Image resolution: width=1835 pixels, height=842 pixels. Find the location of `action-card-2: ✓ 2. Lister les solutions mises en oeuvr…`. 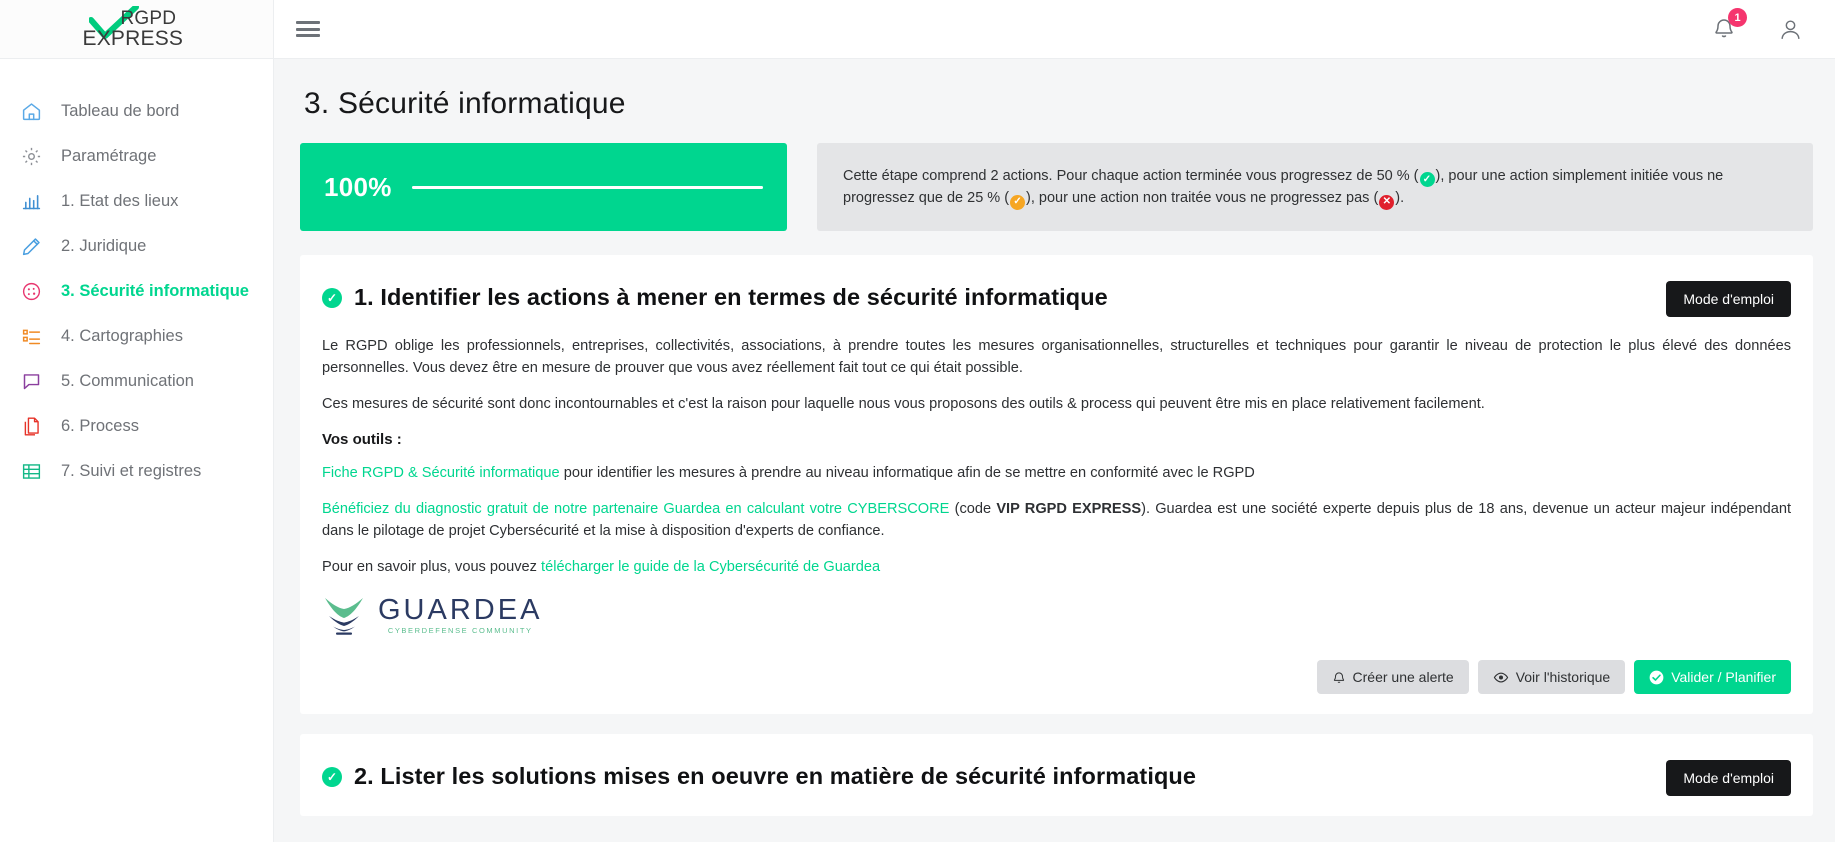

action-card-2: ✓ 2. Lister les solutions mises en oeuvr… is located at coordinates (1056, 775).